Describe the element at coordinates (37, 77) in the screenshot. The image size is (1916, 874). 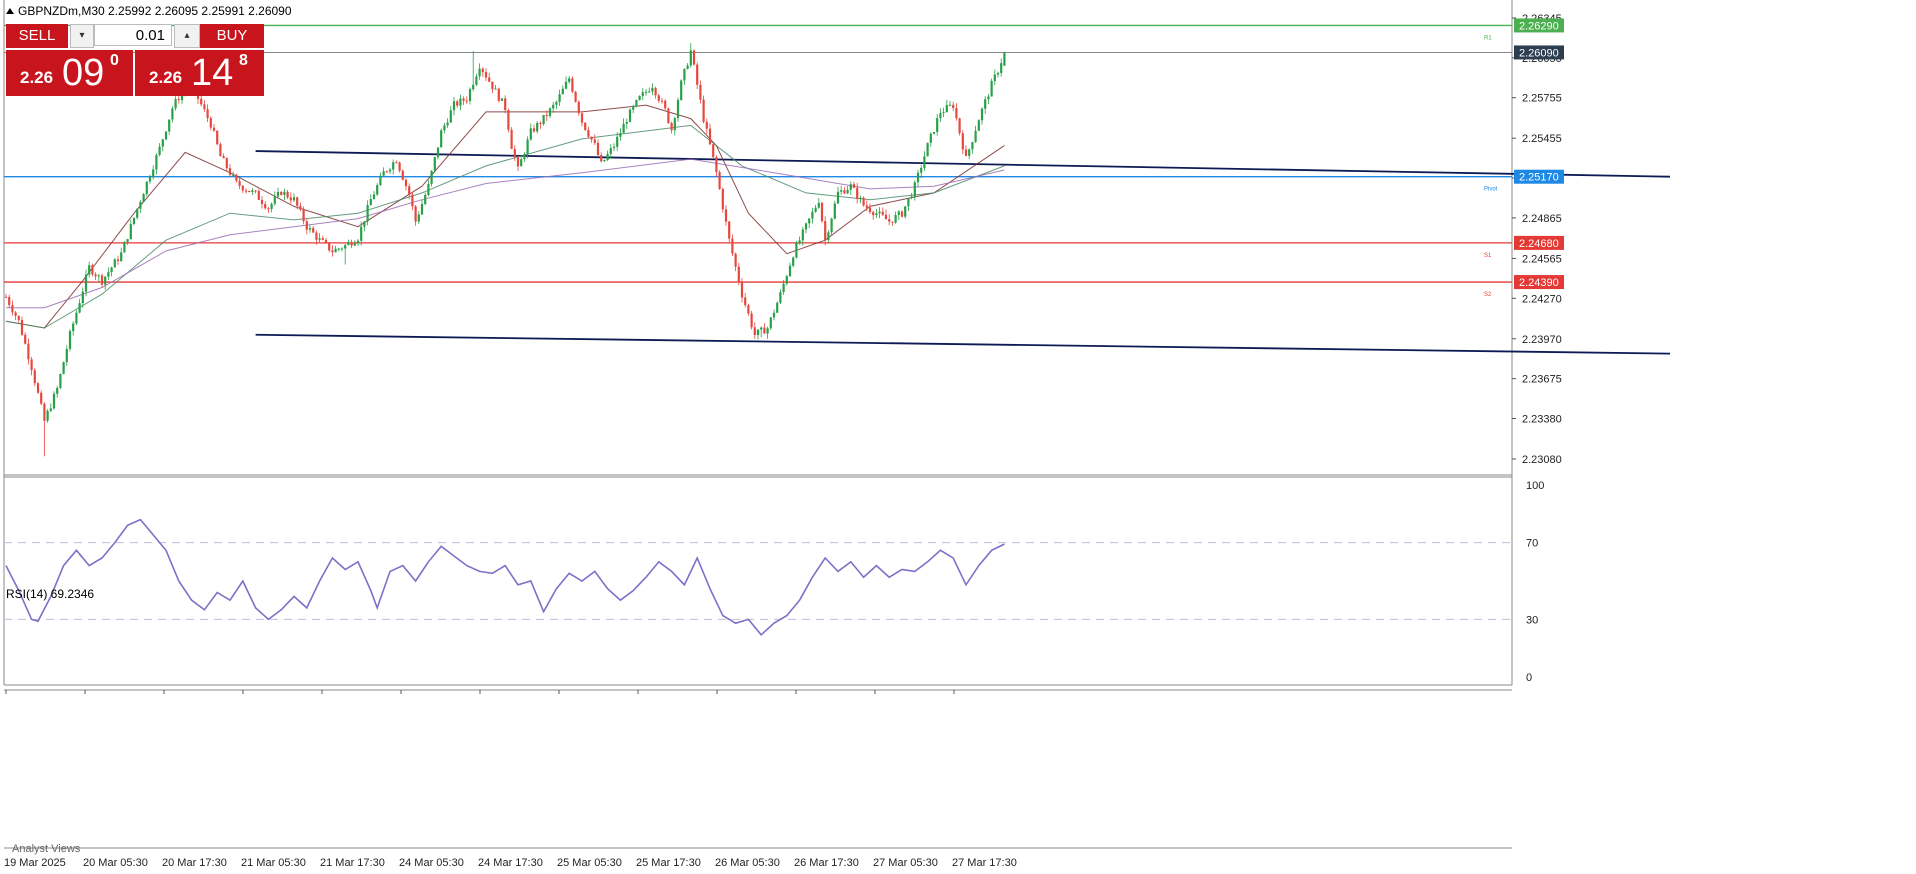
I see `sell-price-prefix: 2.26` at that location.